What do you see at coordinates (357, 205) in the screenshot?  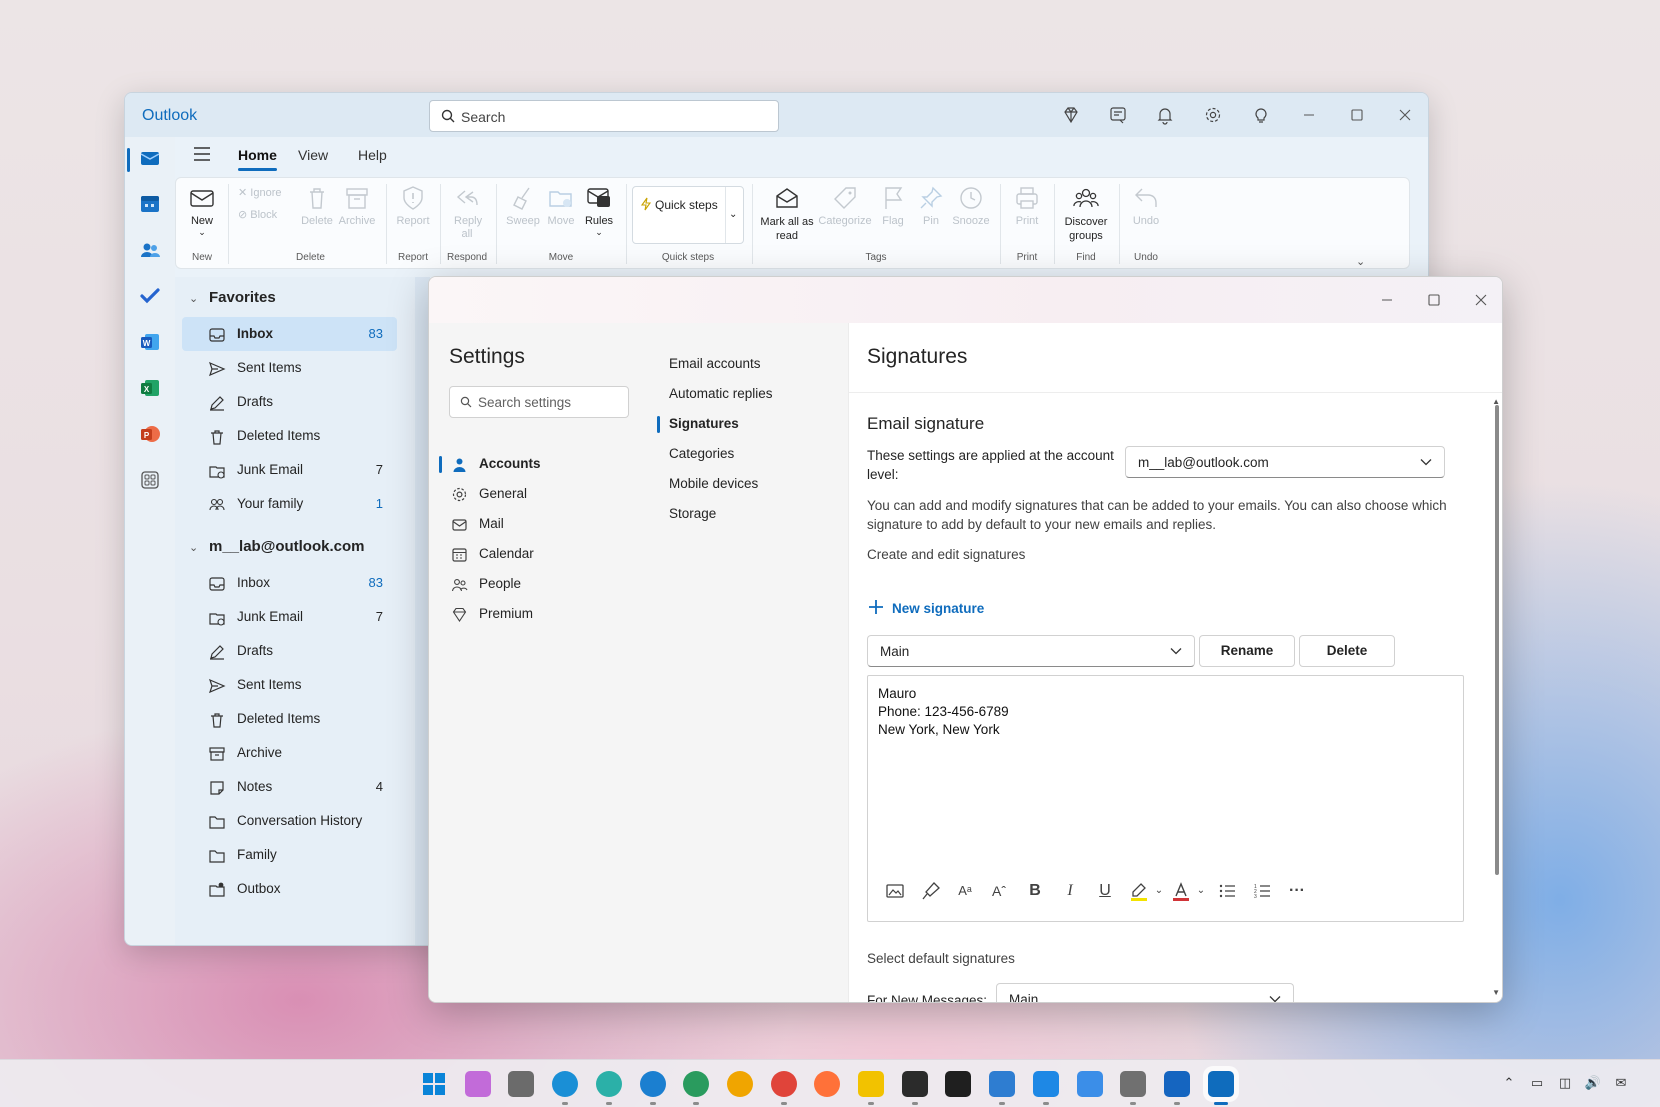 I see `archive-button: Archive` at bounding box center [357, 205].